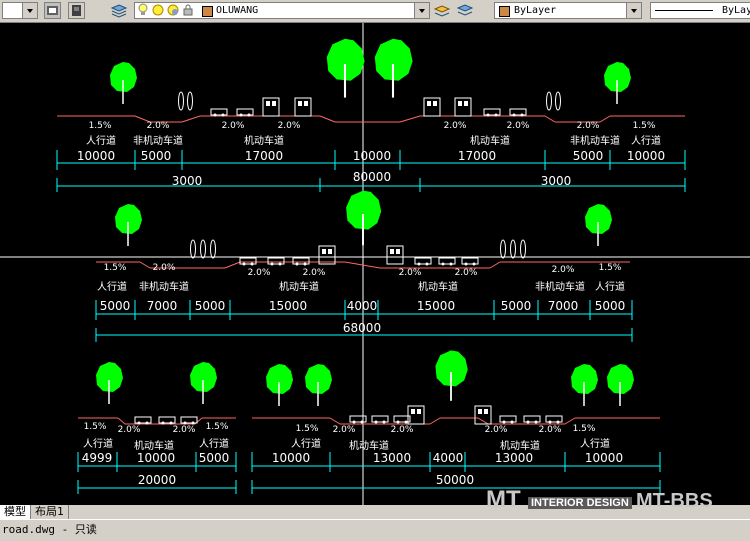 The width and height of the screenshot is (750, 541). Describe the element at coordinates (684, 10) in the screenshot. I see `linetype-preview` at that location.